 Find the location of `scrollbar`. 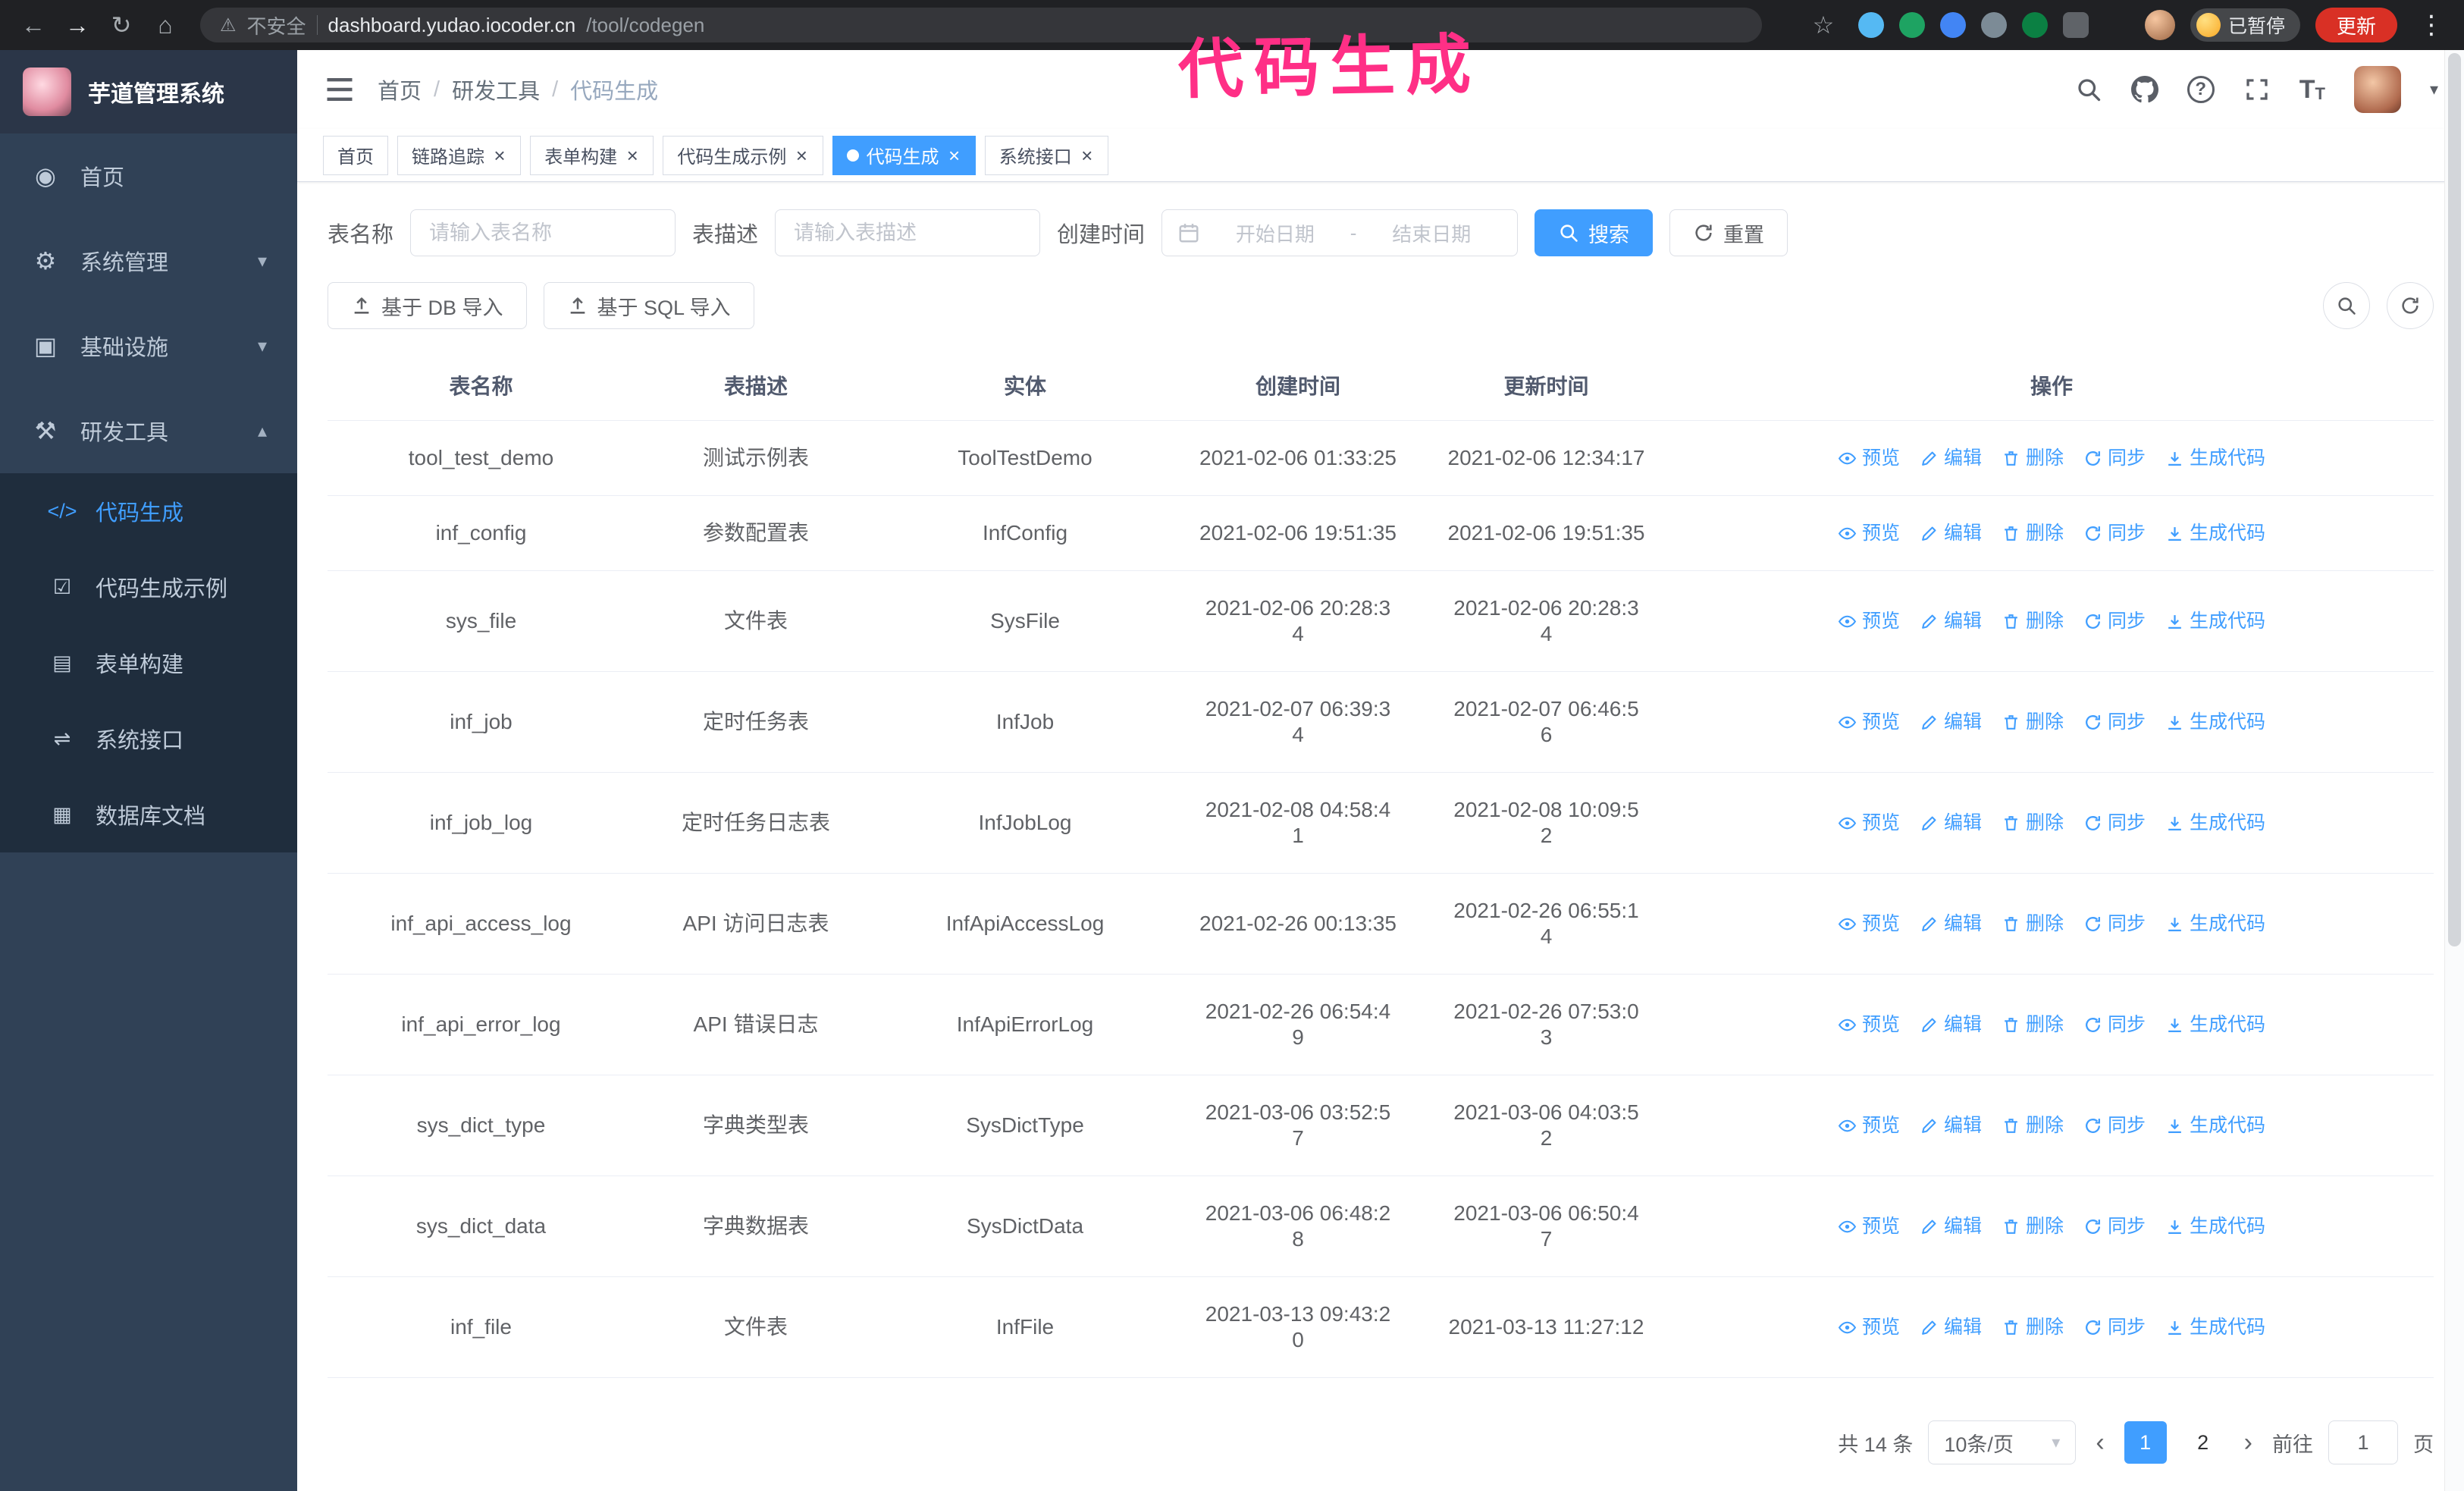

scrollbar is located at coordinates (2454, 770).